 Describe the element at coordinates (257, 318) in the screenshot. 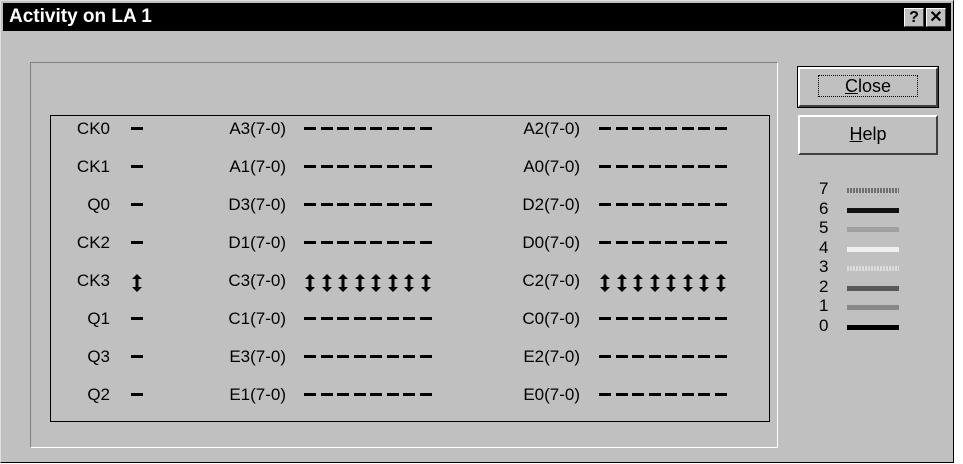

I see `signal-label: C1(7-0)` at that location.